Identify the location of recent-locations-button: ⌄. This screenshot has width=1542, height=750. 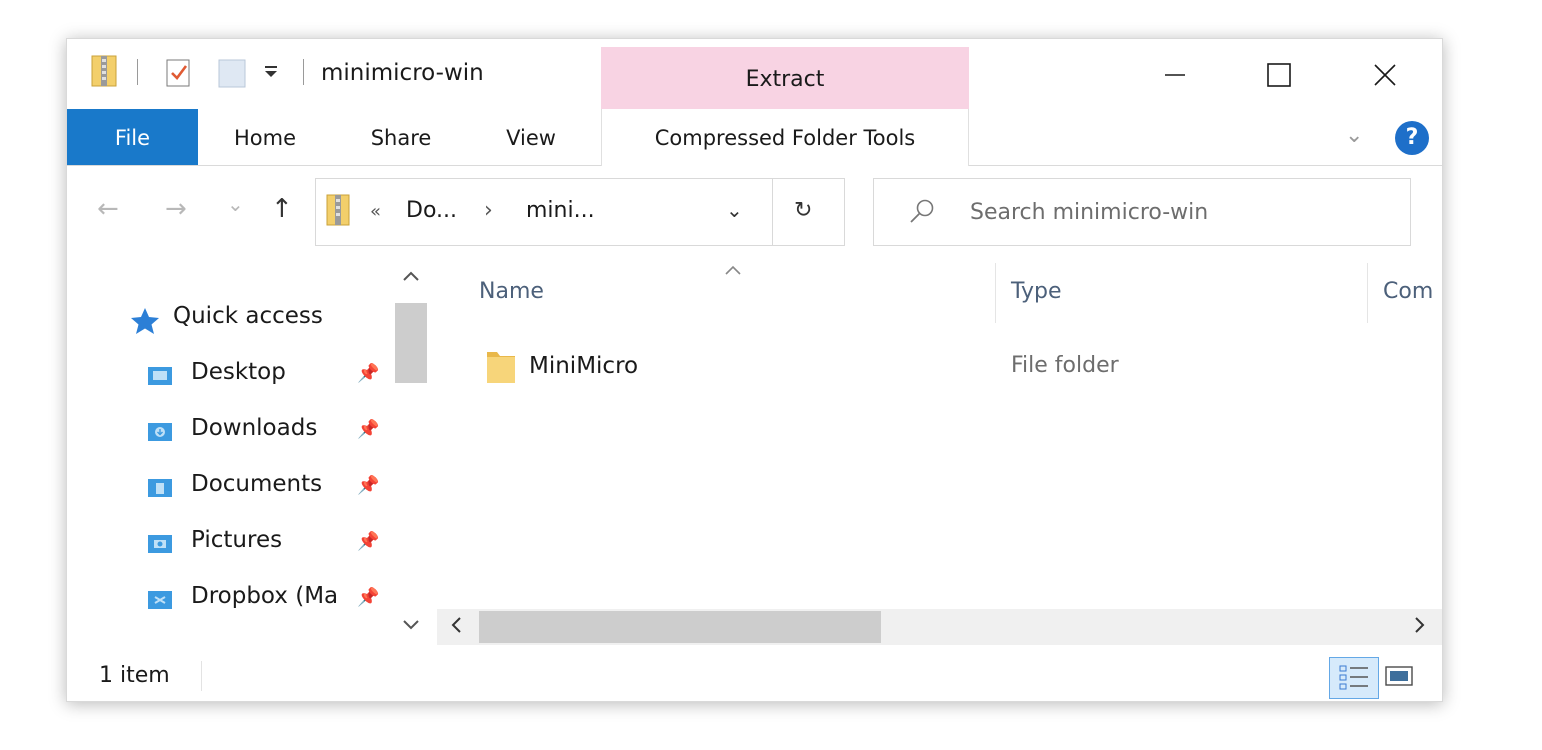
(235, 204).